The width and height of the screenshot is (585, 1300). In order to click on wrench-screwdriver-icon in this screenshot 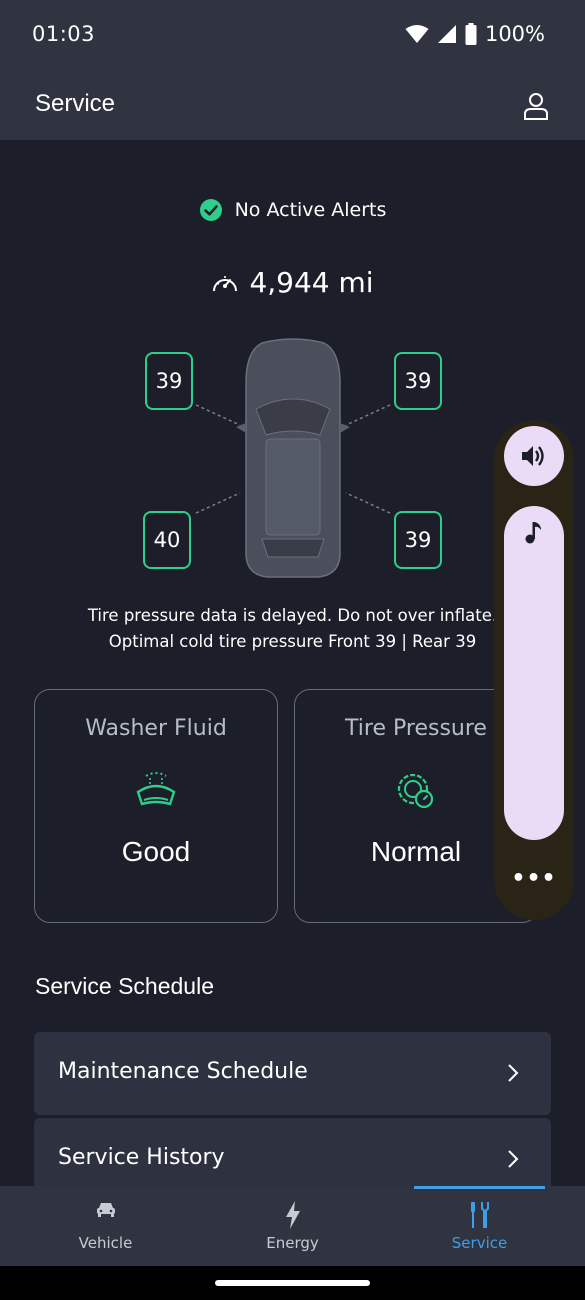, I will do `click(479, 1215)`.